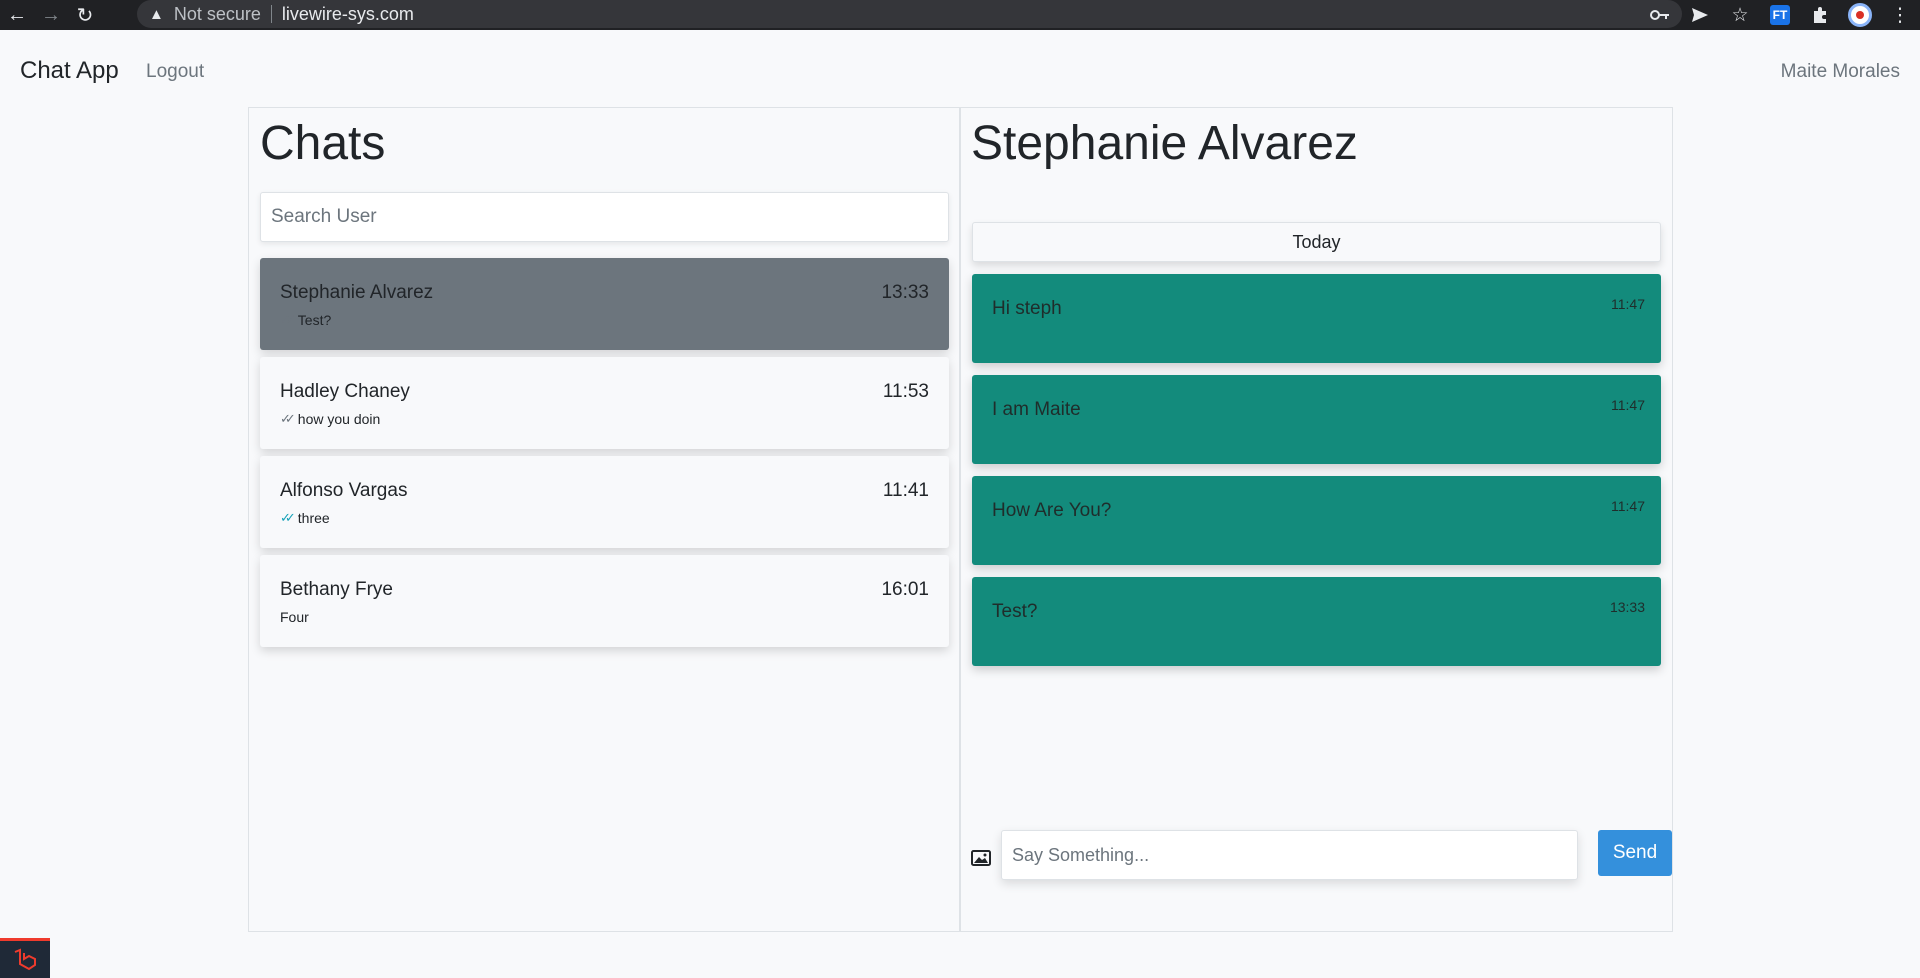 The height and width of the screenshot is (978, 1920). What do you see at coordinates (156, 14) in the screenshot?
I see `warning-icon: ▲` at bounding box center [156, 14].